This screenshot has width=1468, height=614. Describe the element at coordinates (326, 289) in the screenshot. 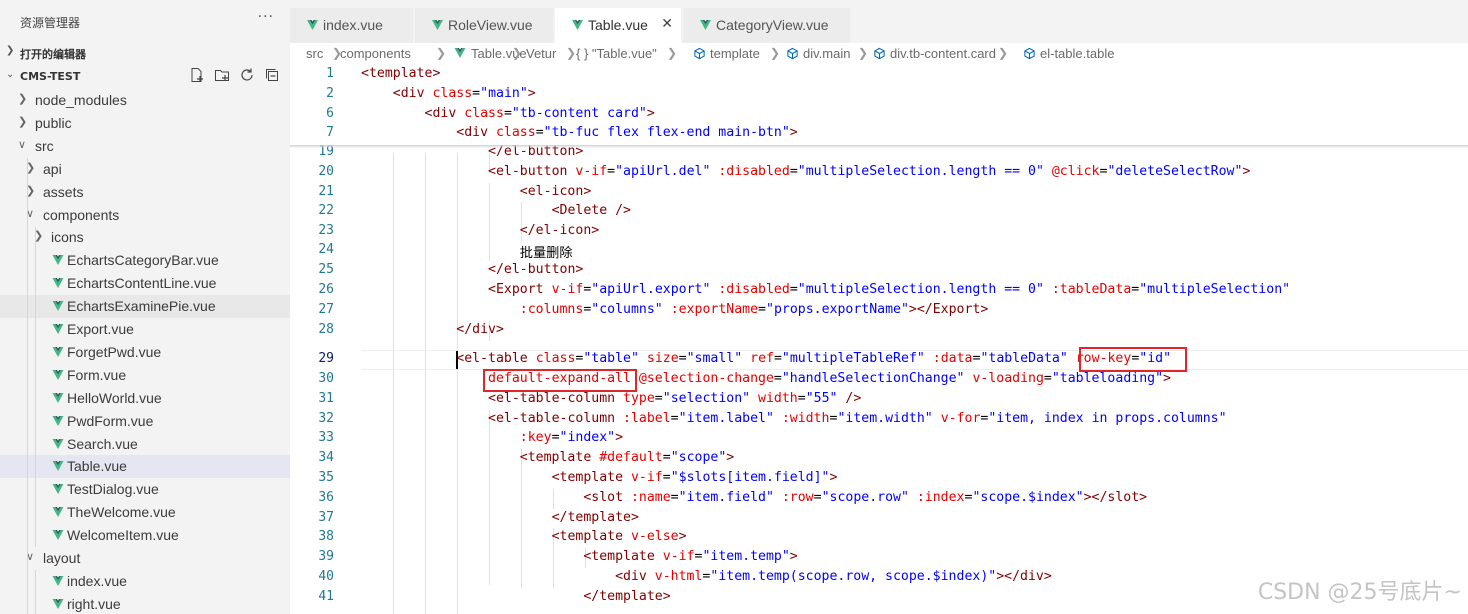

I see `line-number: 26` at that location.